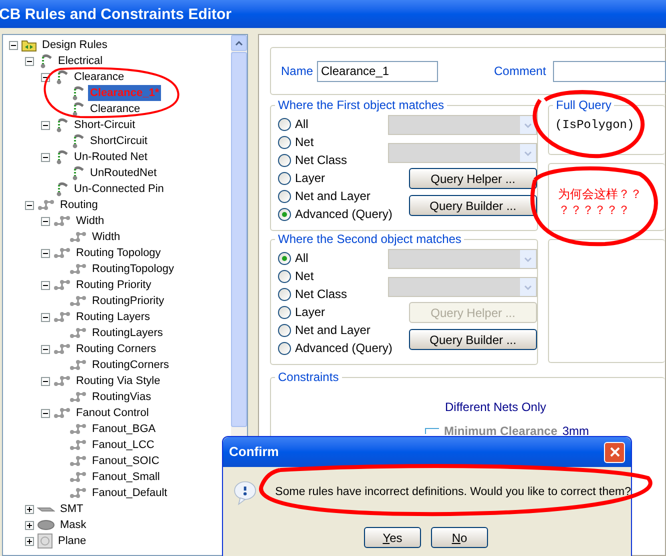 This screenshot has width=666, height=556. Describe the element at coordinates (80, 61) in the screenshot. I see `tree-item: Electrical` at that location.